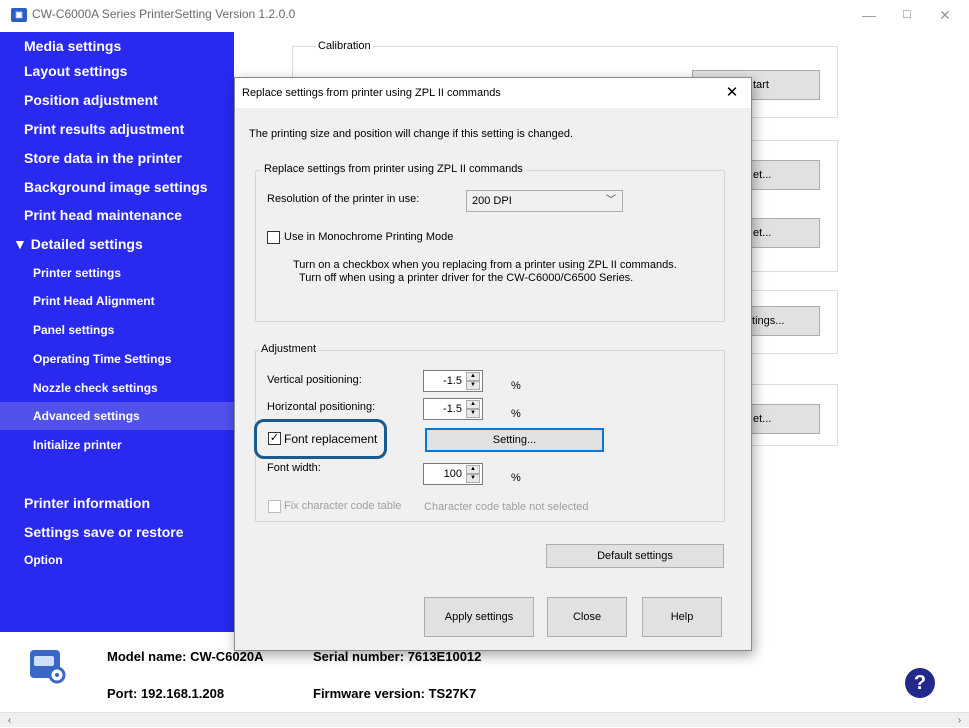  What do you see at coordinates (117, 416) in the screenshot?
I see `sidebar-item-advanced-settings: Advanced settings` at bounding box center [117, 416].